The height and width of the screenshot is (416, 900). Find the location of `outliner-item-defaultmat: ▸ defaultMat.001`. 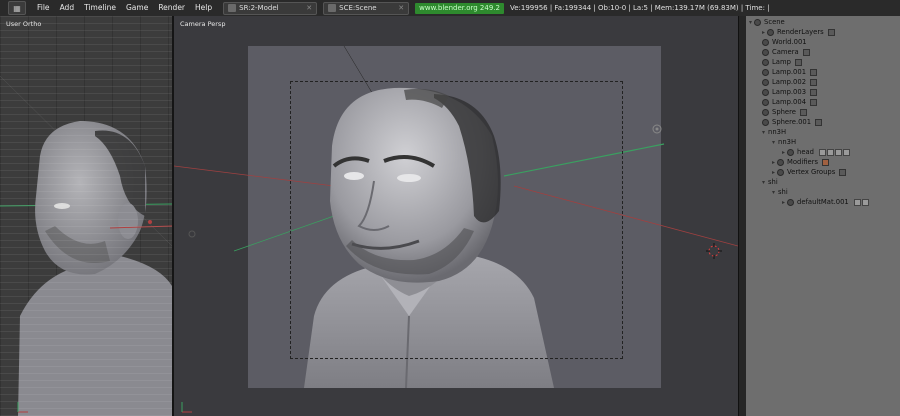

outliner-item-defaultmat: ▸ defaultMat.001 is located at coordinates (826, 202).